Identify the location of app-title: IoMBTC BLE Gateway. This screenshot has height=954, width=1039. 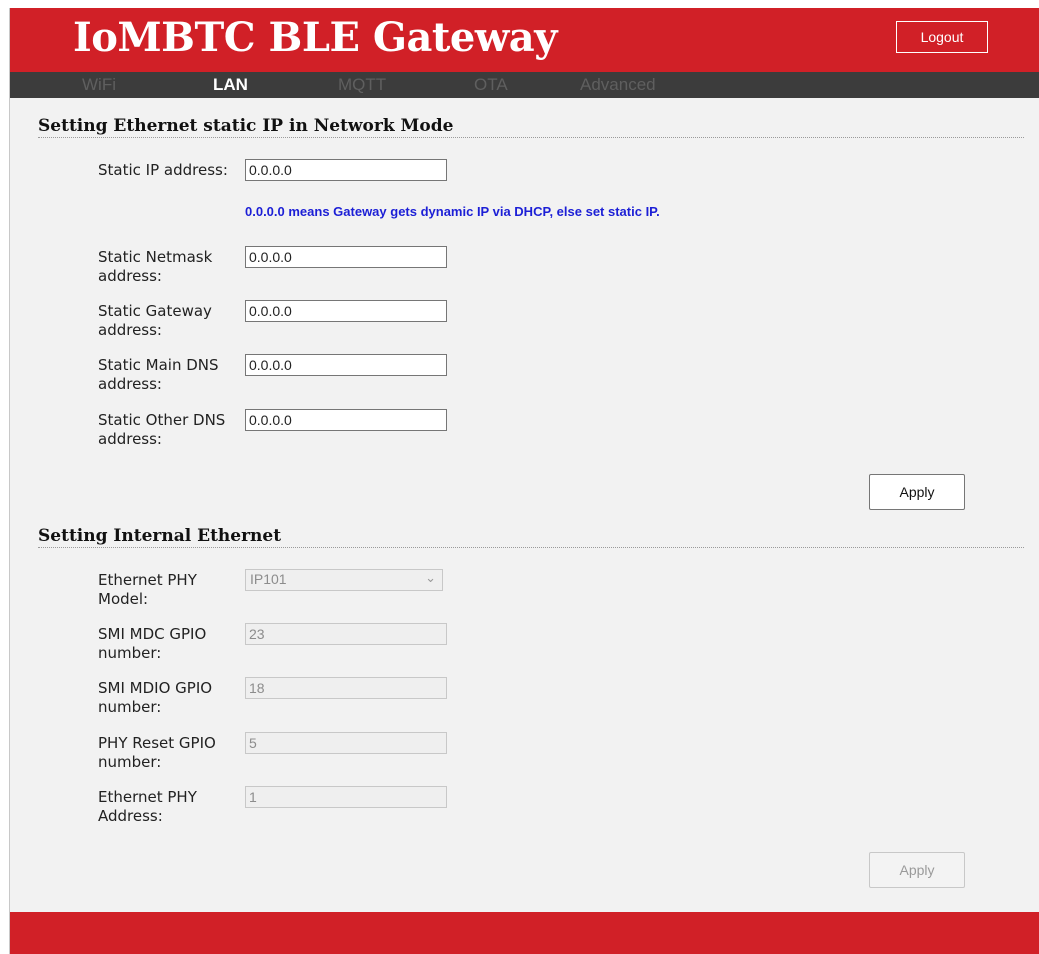
(315, 37).